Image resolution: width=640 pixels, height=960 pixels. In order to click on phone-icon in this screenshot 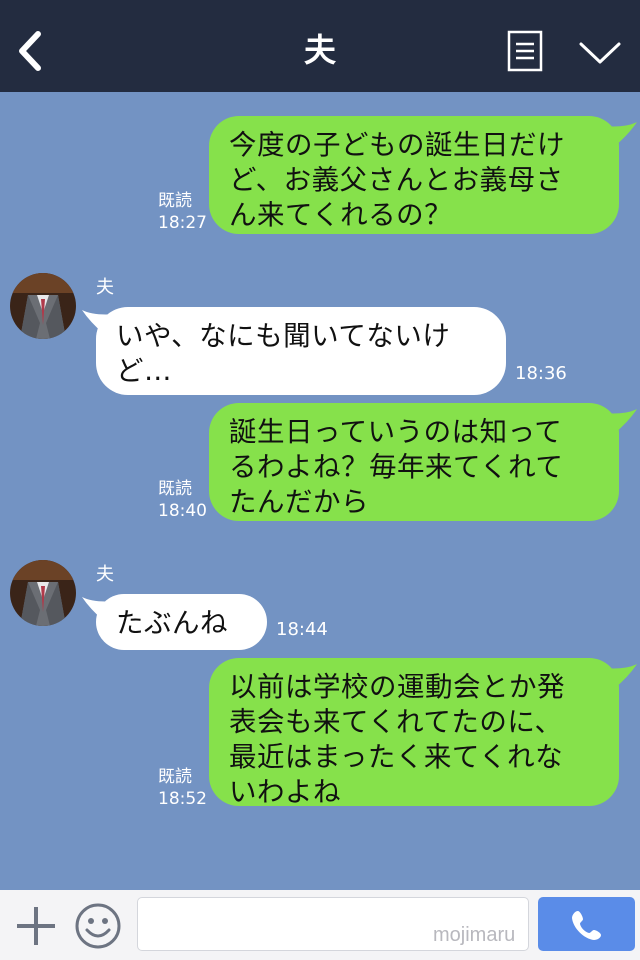, I will do `click(586, 925)`.